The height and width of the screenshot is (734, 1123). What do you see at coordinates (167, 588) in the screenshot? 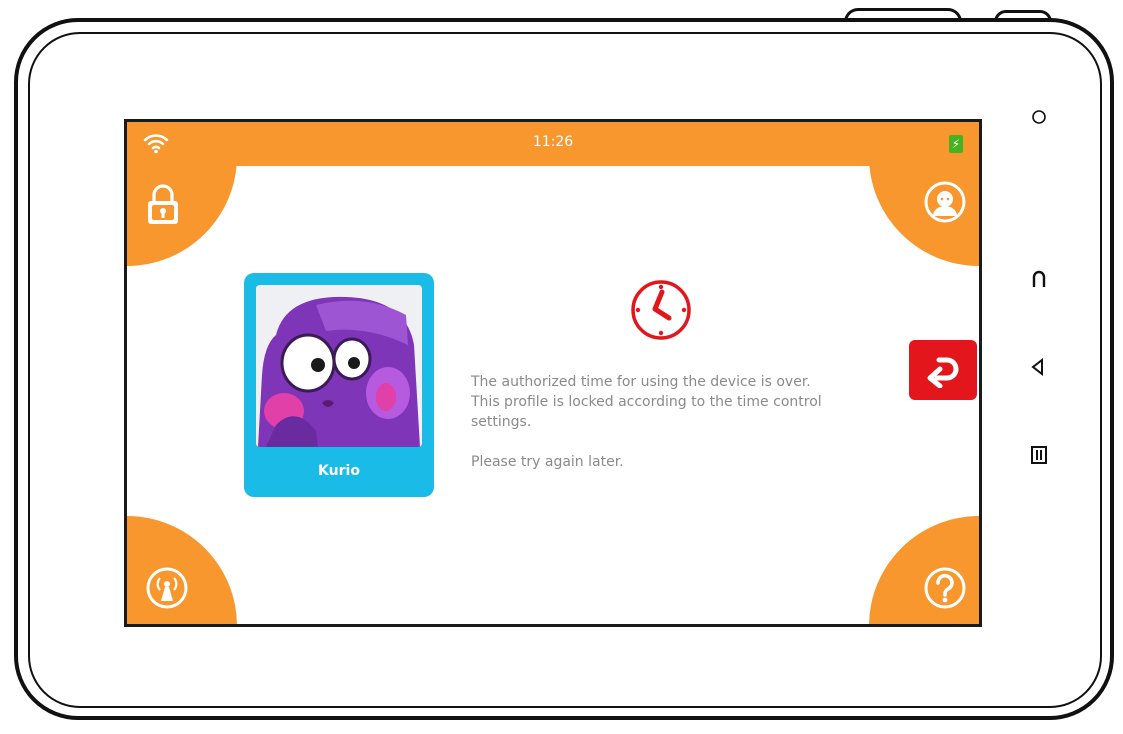
I see `wireless-icon` at bounding box center [167, 588].